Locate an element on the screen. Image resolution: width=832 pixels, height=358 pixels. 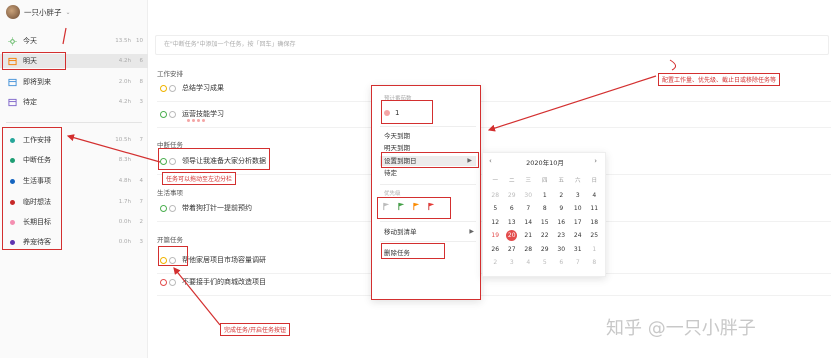
sidebar-item-hours: 8.3h is located at coordinates (124, 160).